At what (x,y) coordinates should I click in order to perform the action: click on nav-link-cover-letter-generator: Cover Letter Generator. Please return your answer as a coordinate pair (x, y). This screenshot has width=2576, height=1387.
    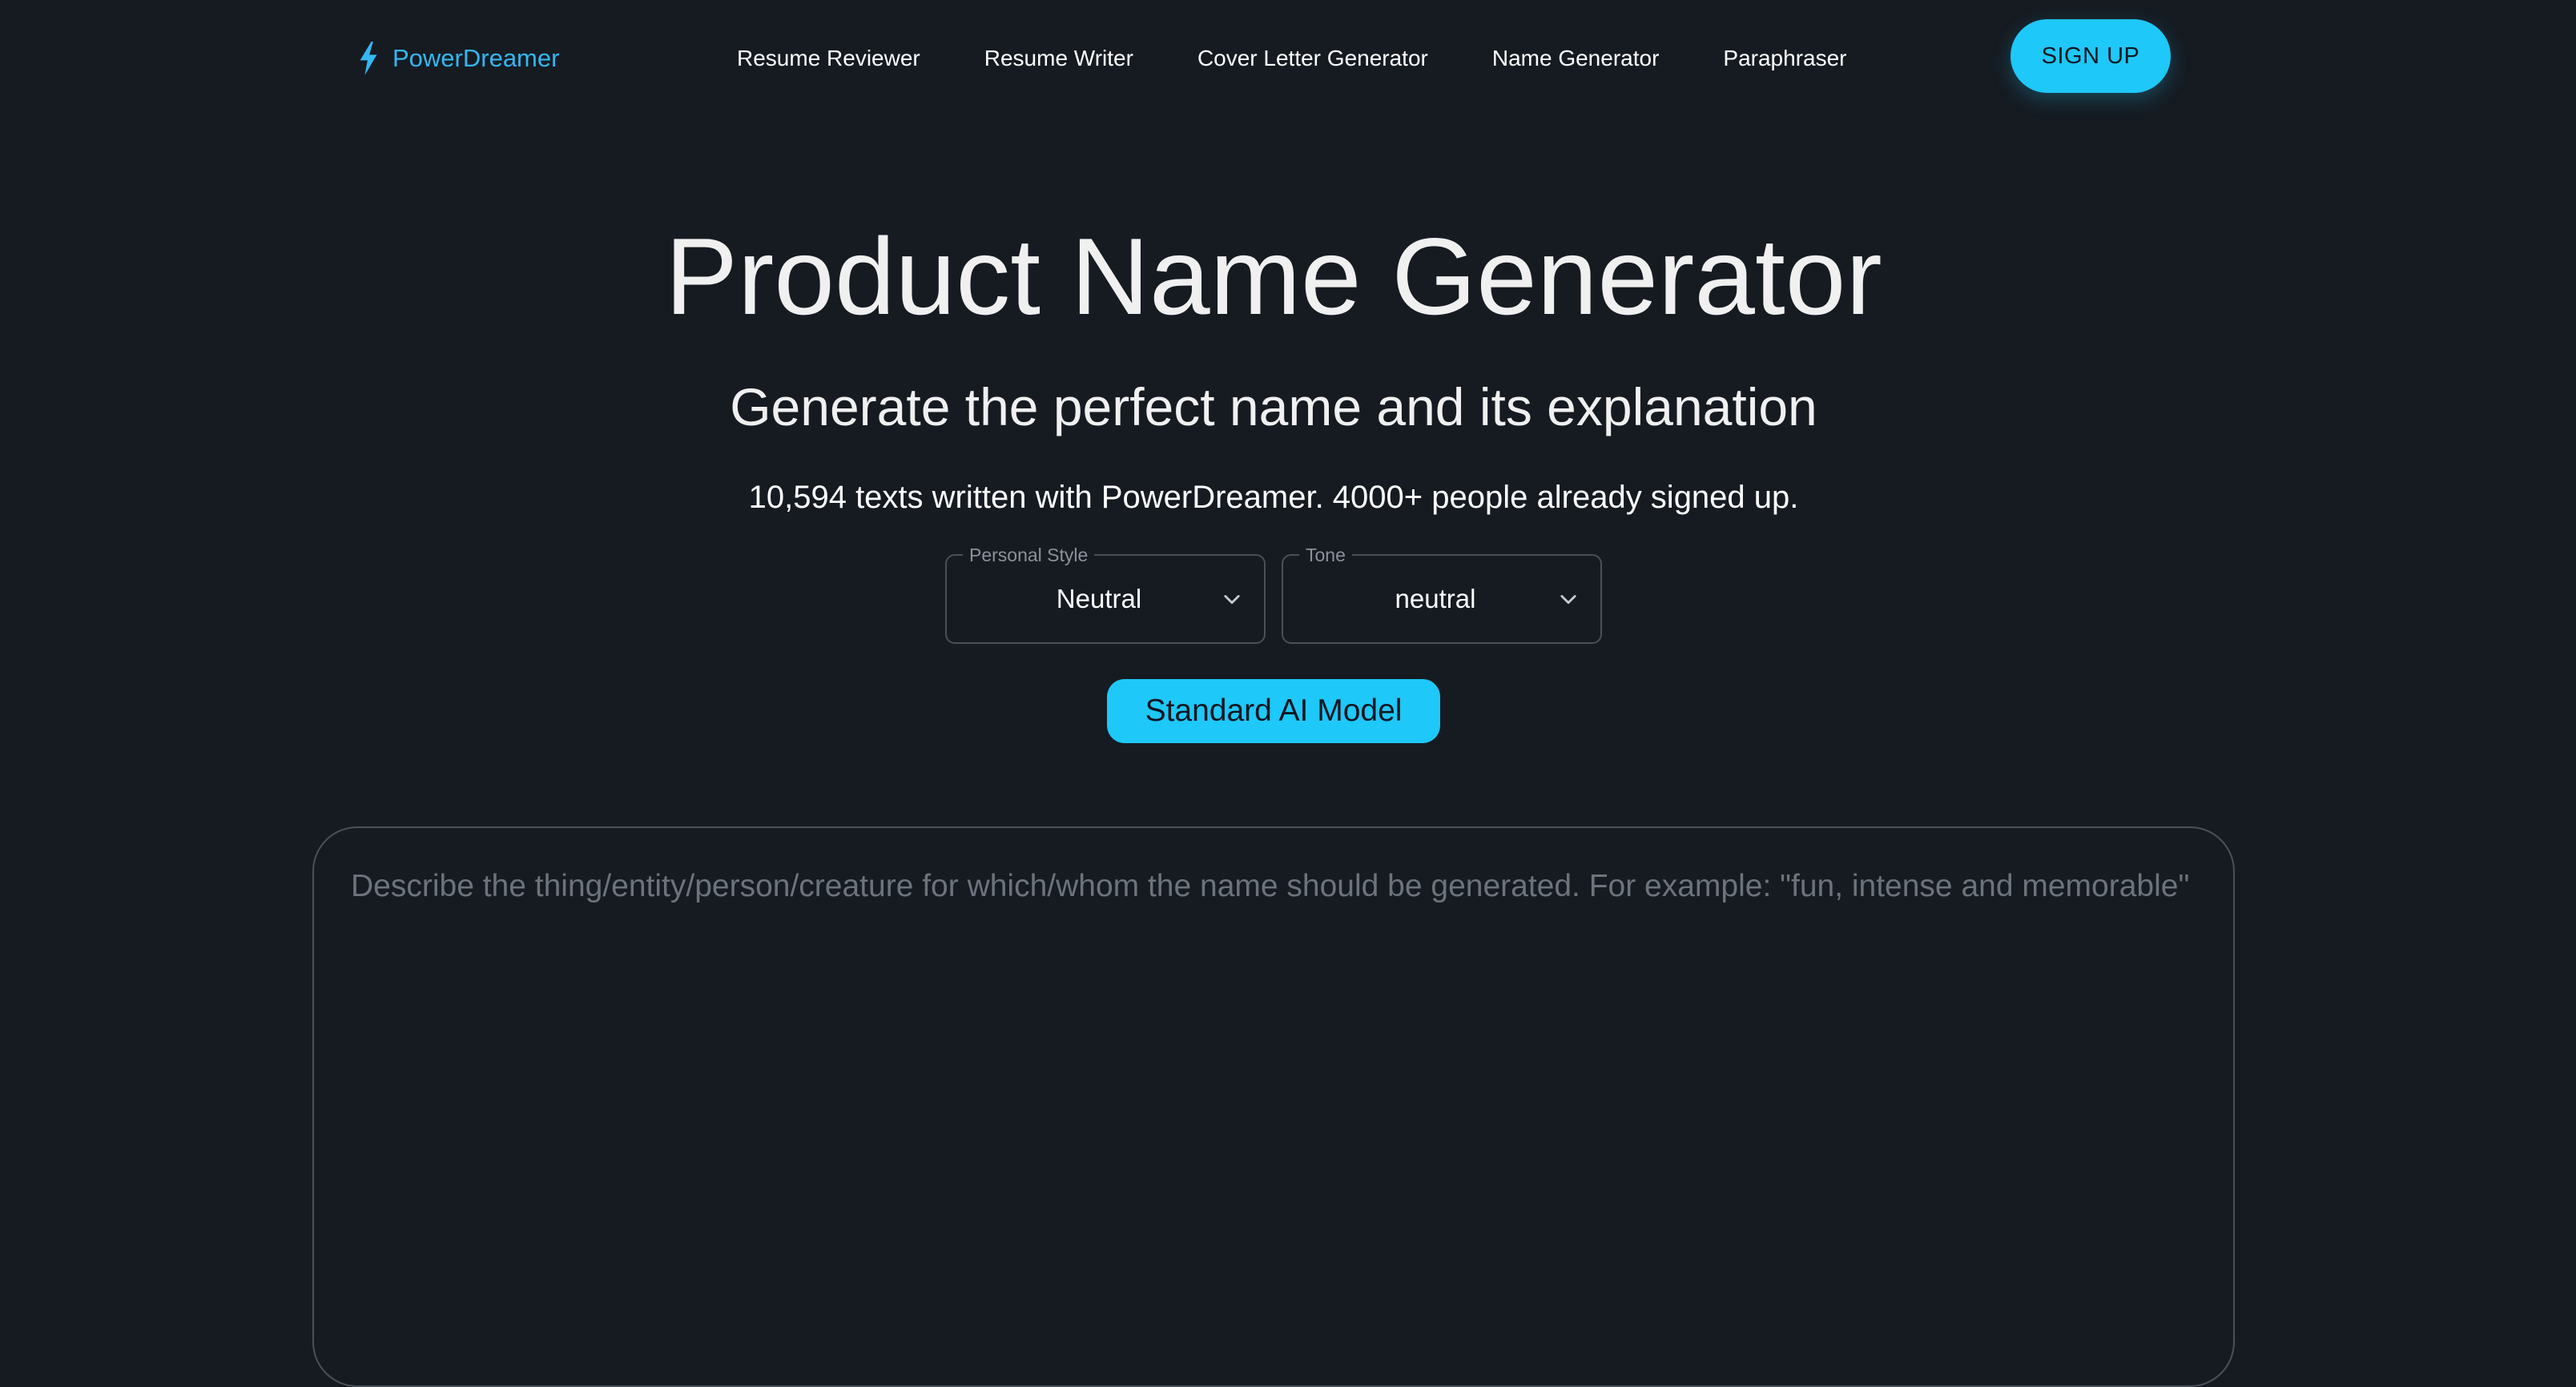
    Looking at the image, I should click on (1313, 58).